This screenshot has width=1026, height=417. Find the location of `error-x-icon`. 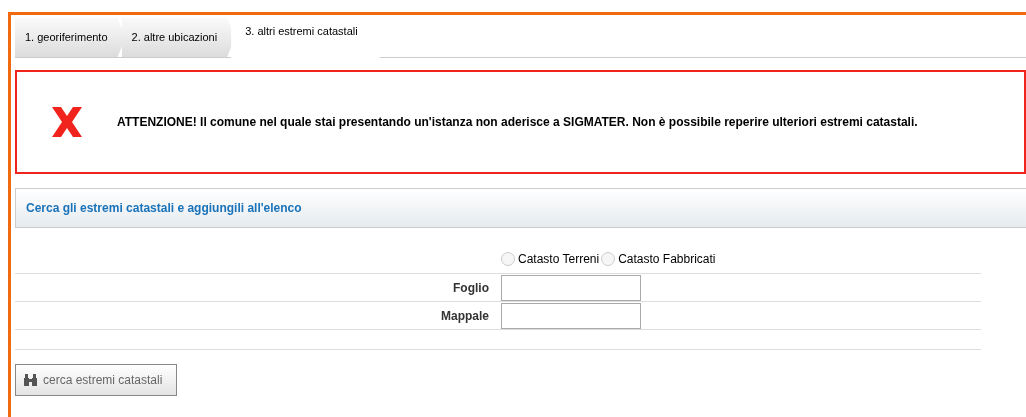

error-x-icon is located at coordinates (67, 122).